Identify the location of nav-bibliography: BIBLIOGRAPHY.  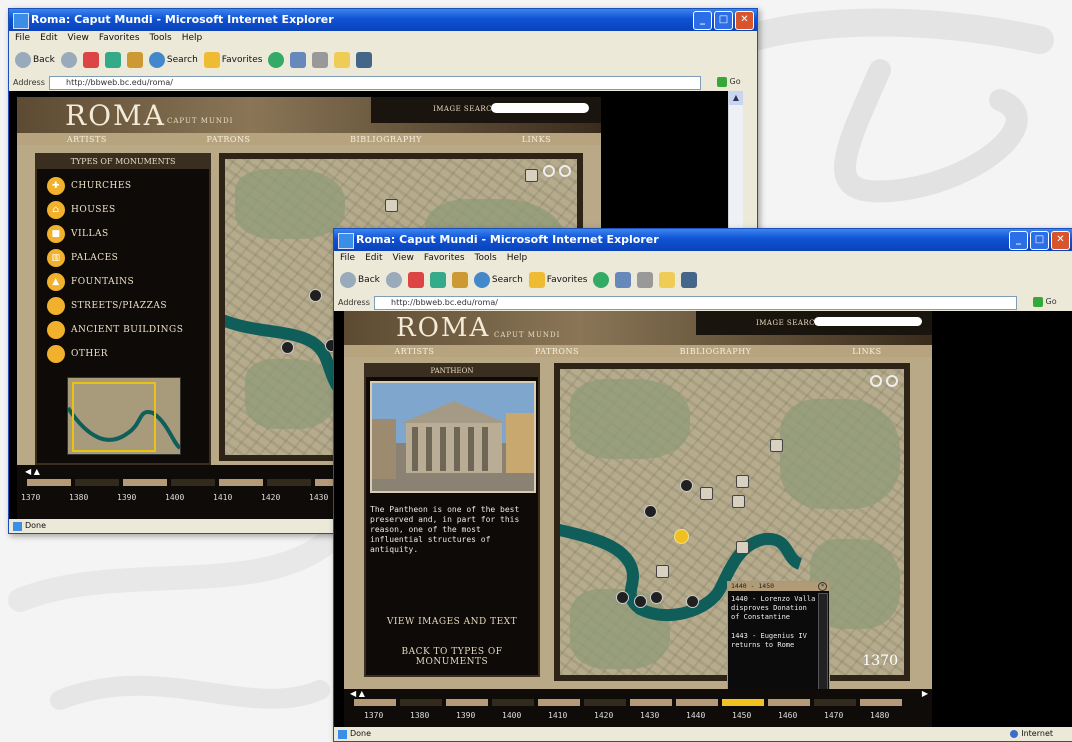
(386, 139).